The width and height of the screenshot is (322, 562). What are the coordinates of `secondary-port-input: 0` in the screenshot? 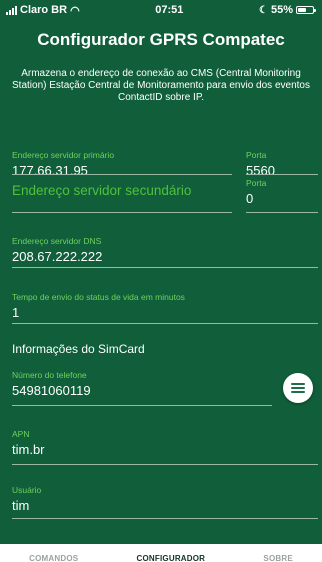 It's located at (282, 198).